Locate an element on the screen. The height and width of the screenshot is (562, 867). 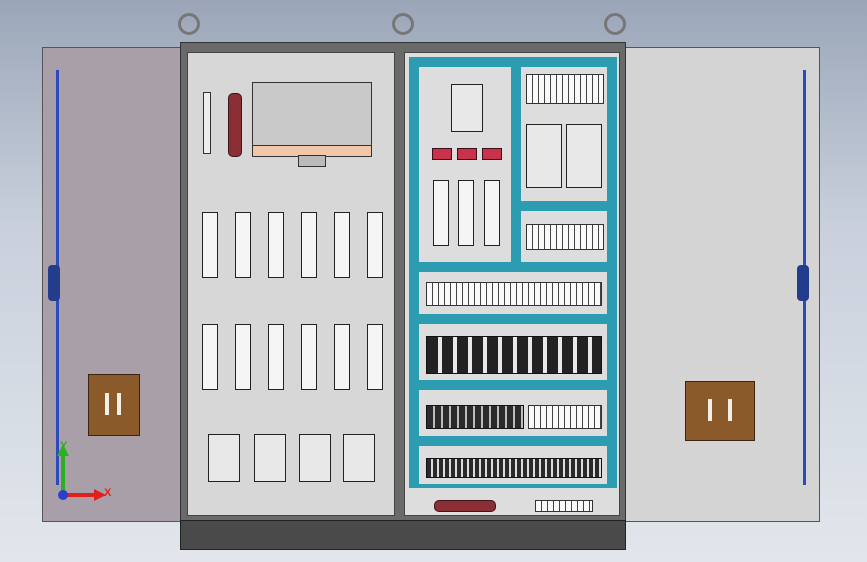
ground-terminal-row is located at coordinates (564, 506).